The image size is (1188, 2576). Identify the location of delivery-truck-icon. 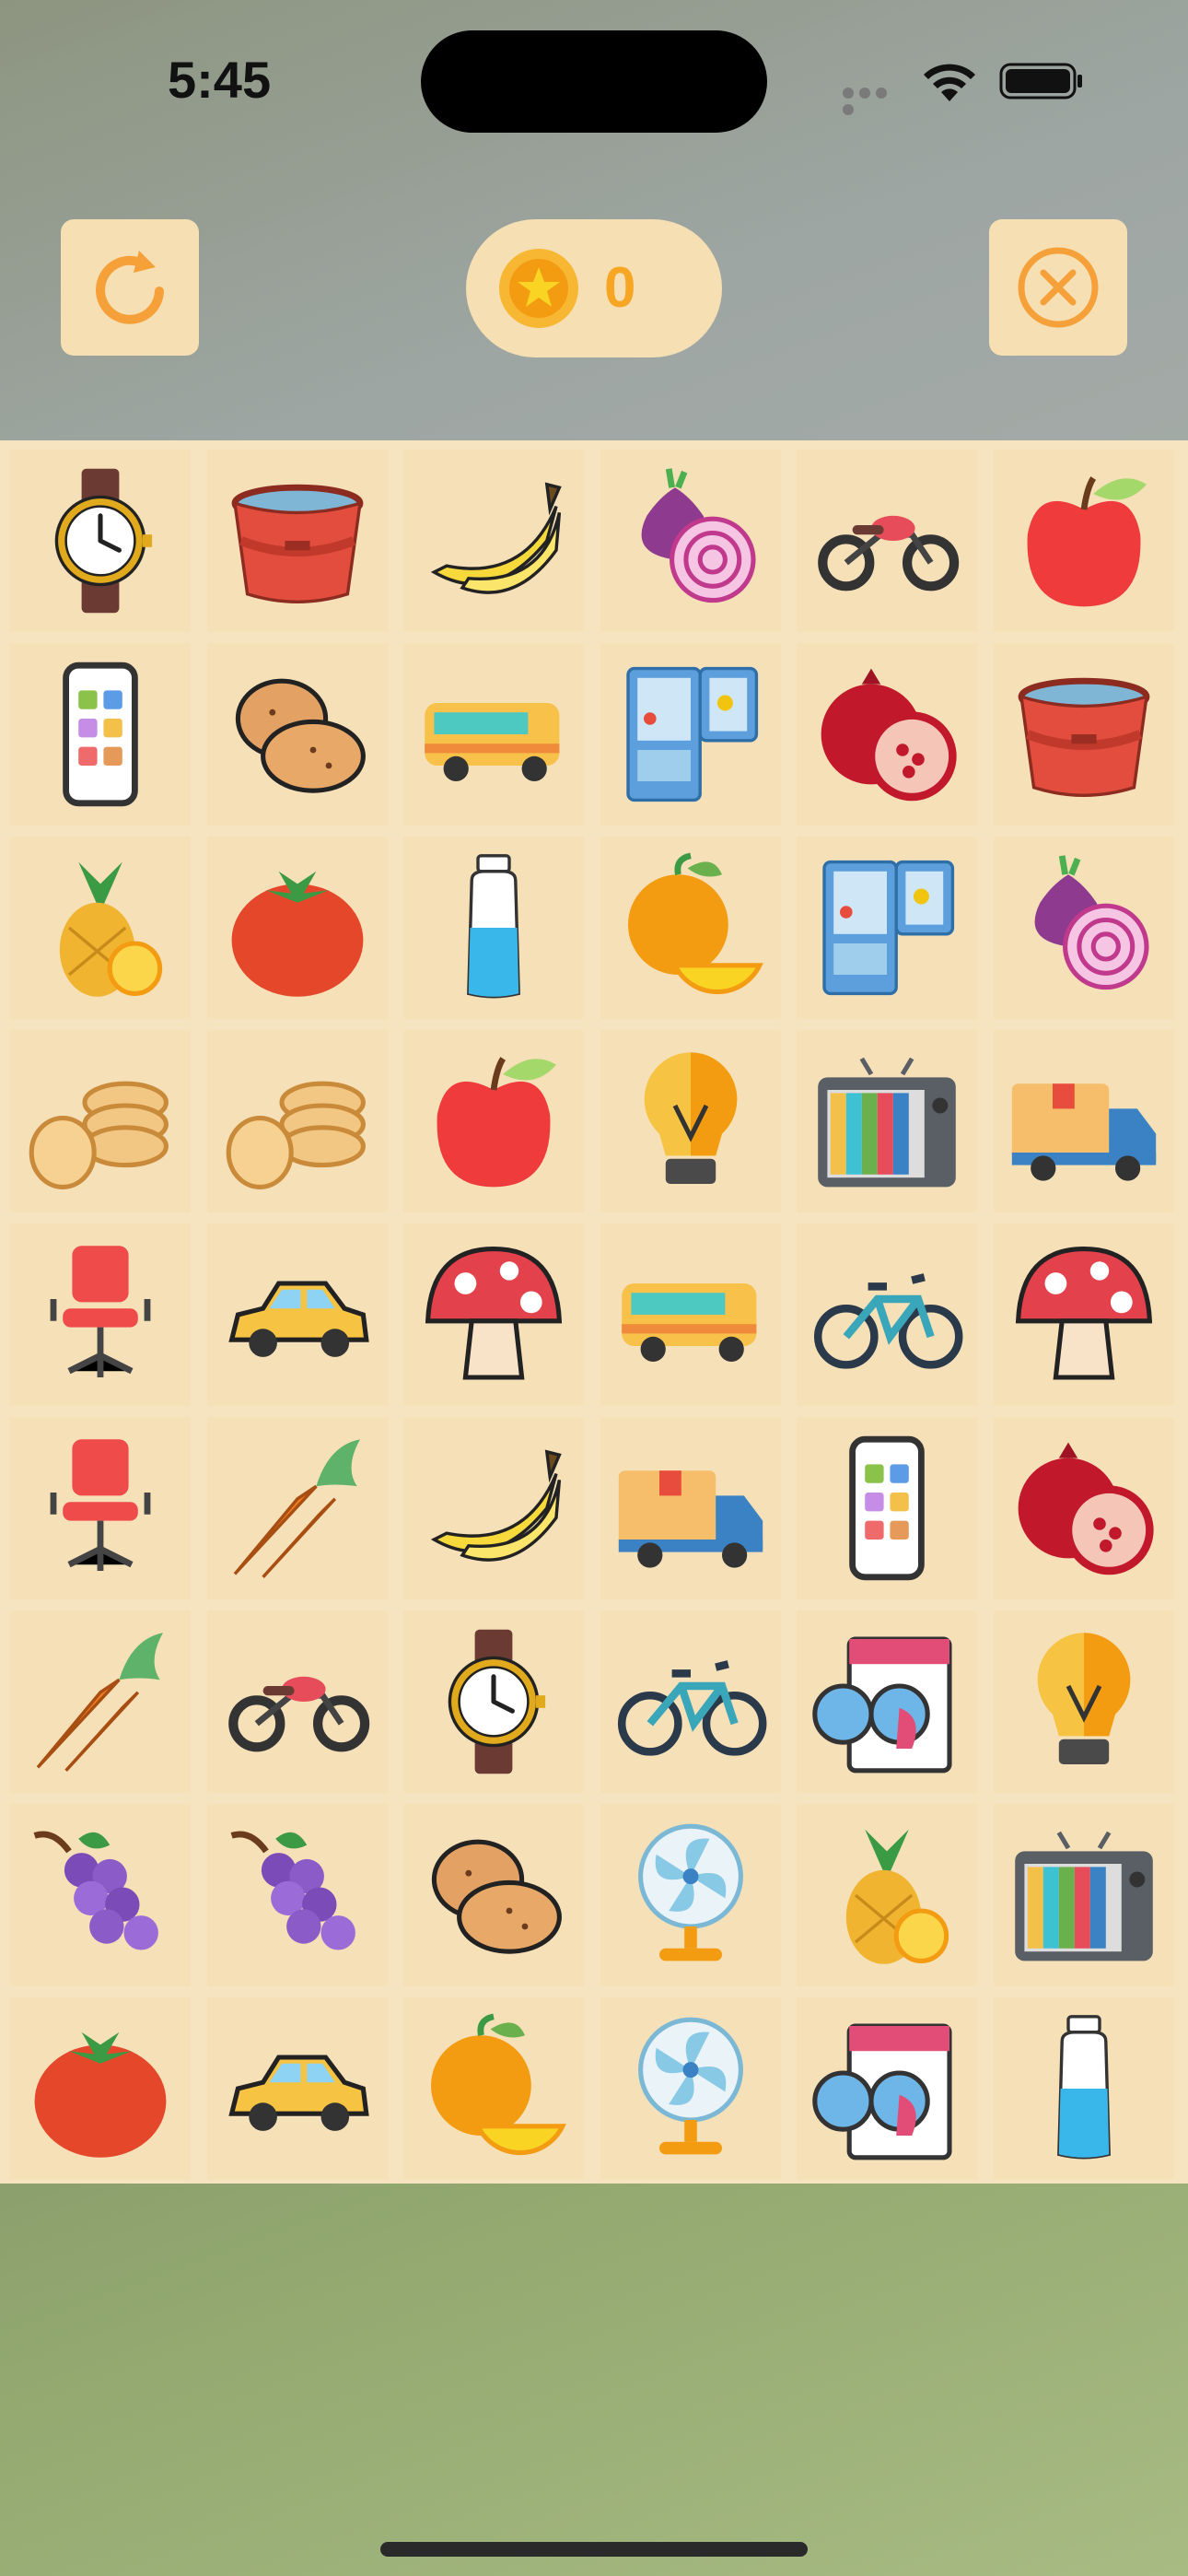
(1084, 1121).